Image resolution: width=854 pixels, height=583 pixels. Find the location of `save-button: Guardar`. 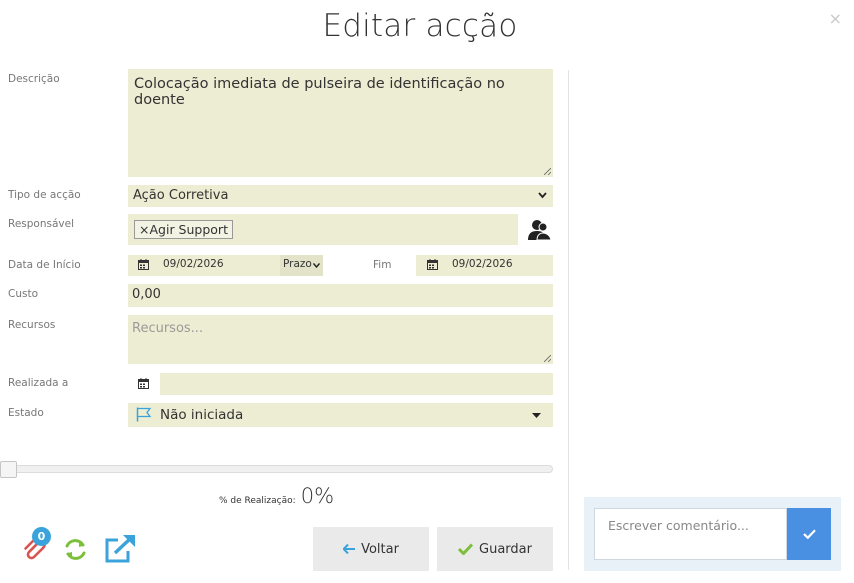

save-button: Guardar is located at coordinates (495, 549).